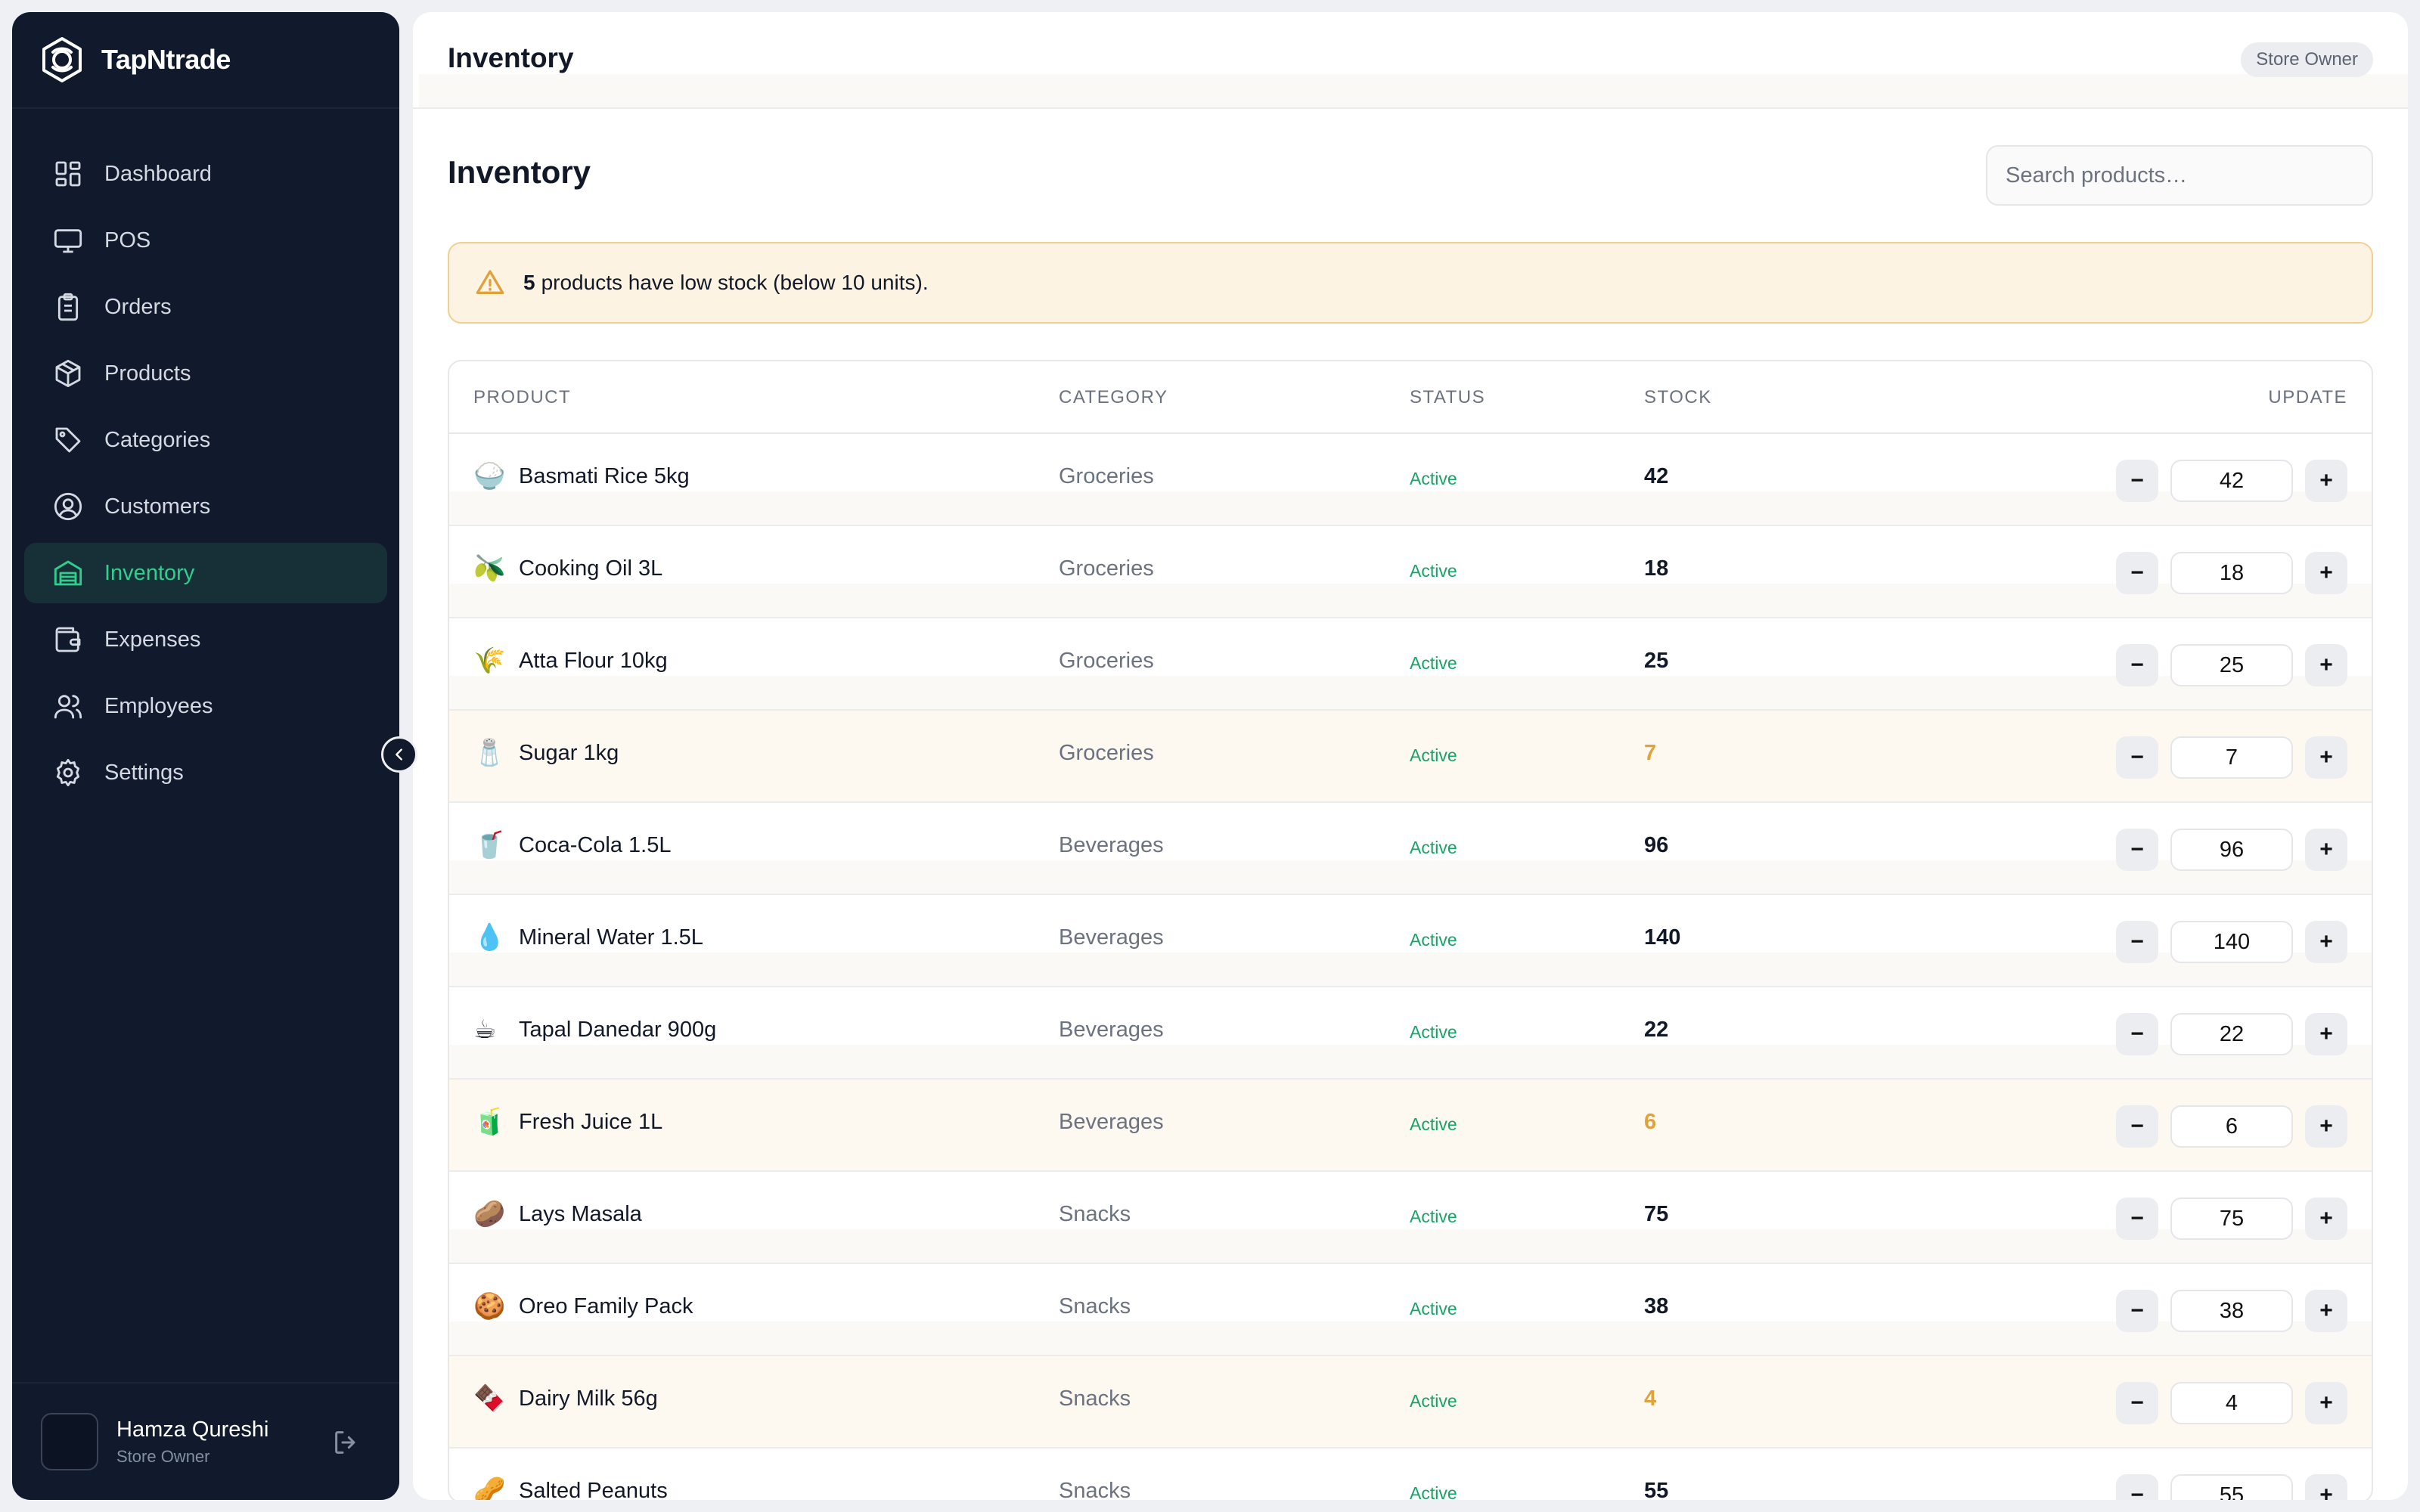 Image resolution: width=2420 pixels, height=1512 pixels. What do you see at coordinates (157, 507) in the screenshot?
I see `sidebar-item-label: Customers` at bounding box center [157, 507].